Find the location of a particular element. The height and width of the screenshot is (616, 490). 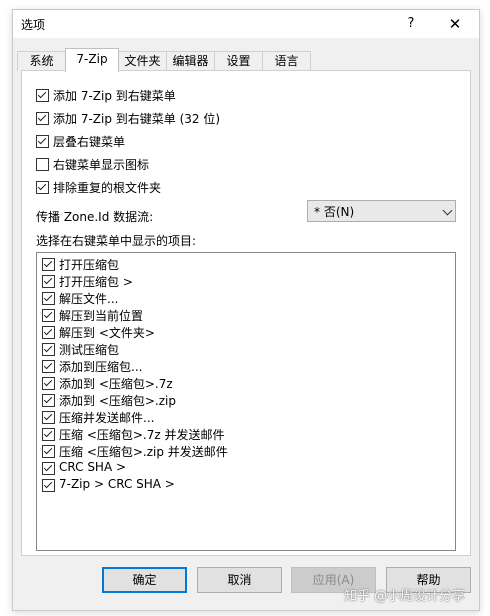

tab-settings: 设置 is located at coordinates (238, 61).